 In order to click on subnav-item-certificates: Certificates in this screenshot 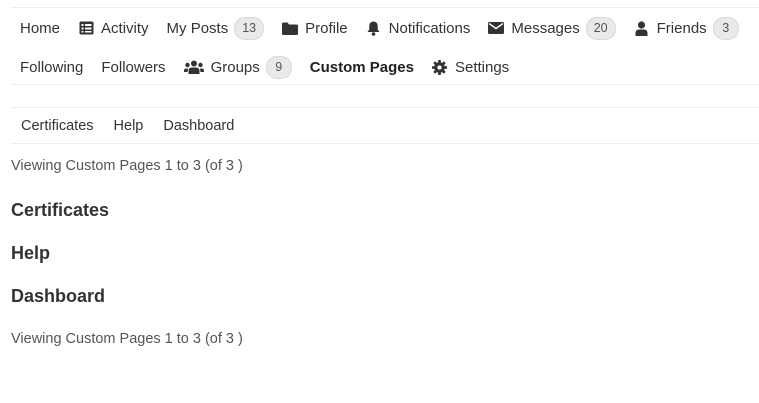, I will do `click(57, 126)`.